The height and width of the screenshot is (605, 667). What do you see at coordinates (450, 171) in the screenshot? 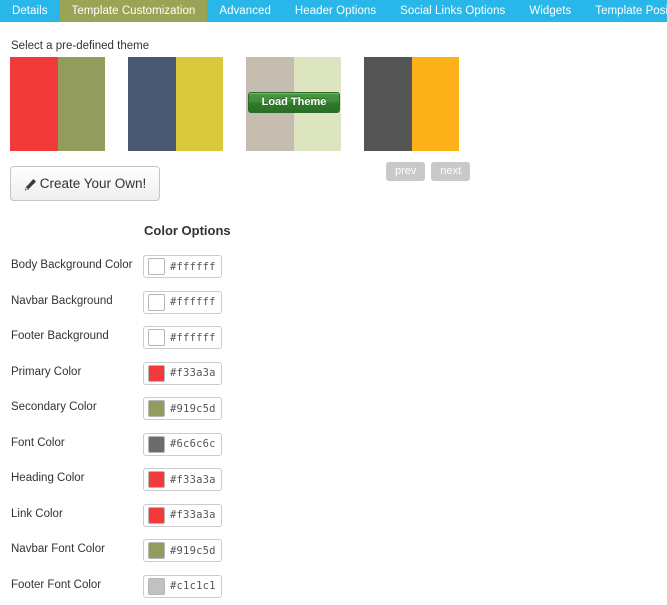
I see `next-button: next` at bounding box center [450, 171].